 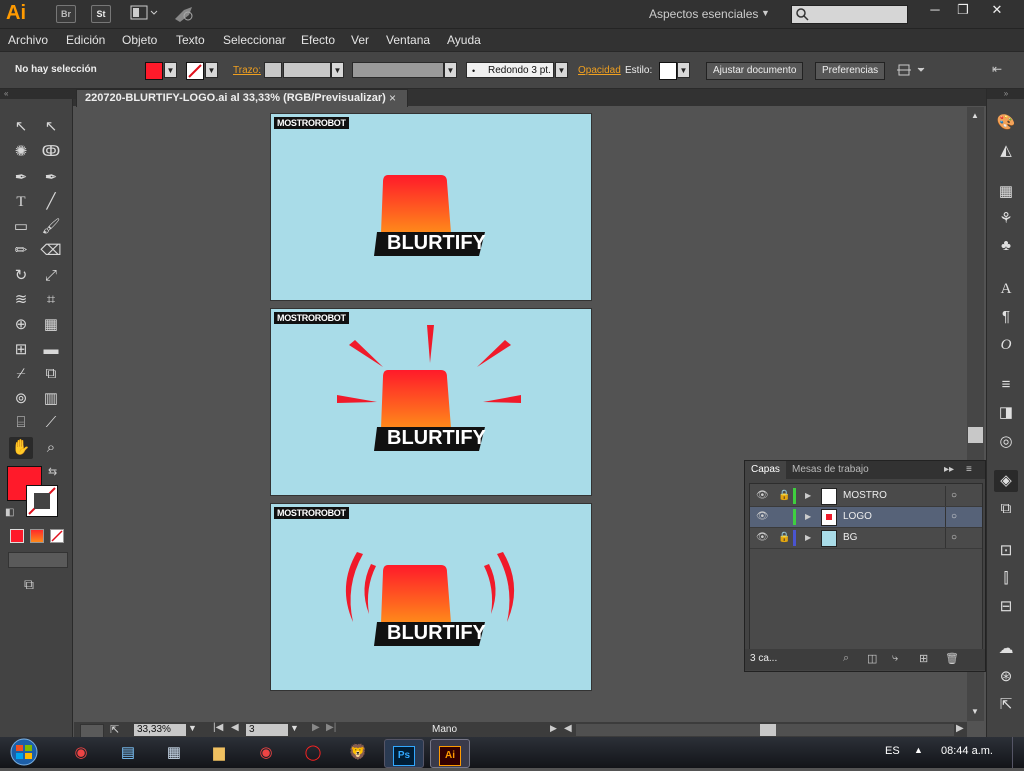 What do you see at coordinates (318, 40) in the screenshot?
I see `menu-efecto: Efecto` at bounding box center [318, 40].